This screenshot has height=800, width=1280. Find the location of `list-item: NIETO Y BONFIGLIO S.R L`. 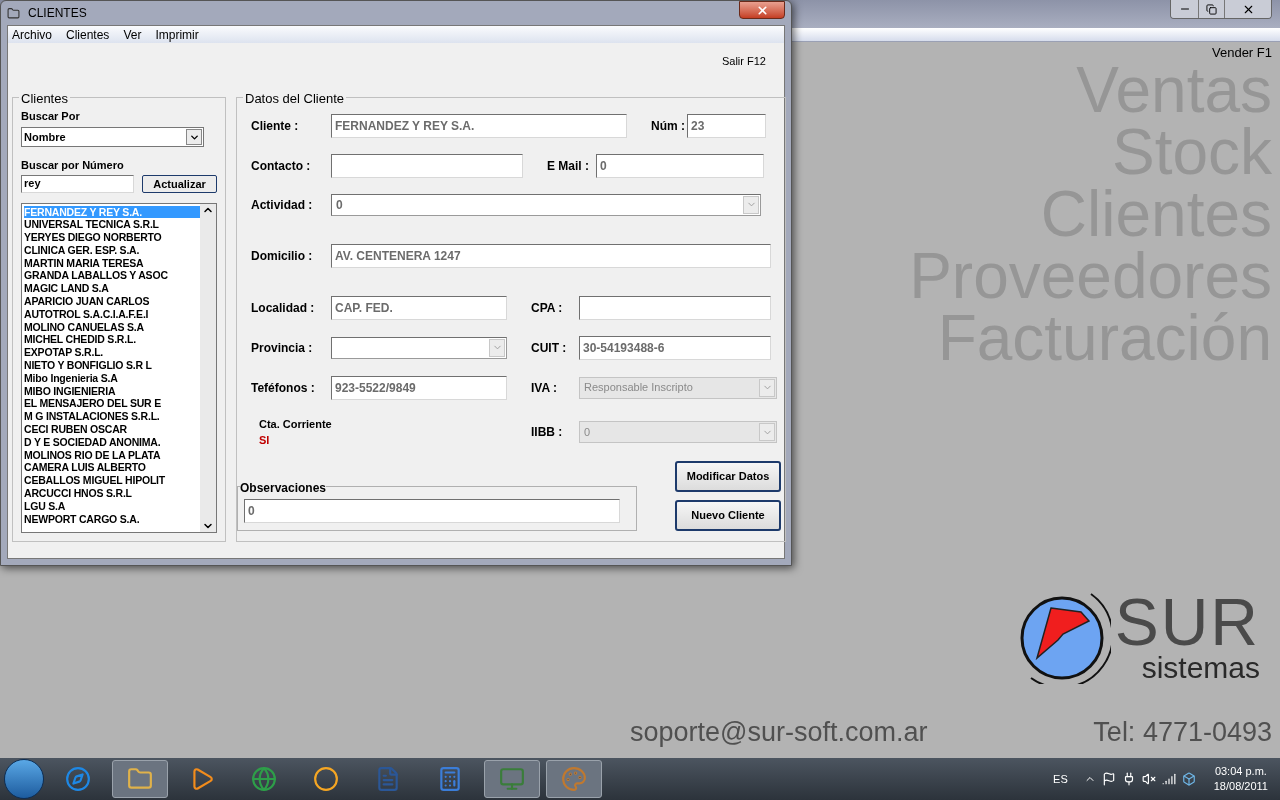

list-item: NIETO Y BONFIGLIO S.R L is located at coordinates (112, 365).